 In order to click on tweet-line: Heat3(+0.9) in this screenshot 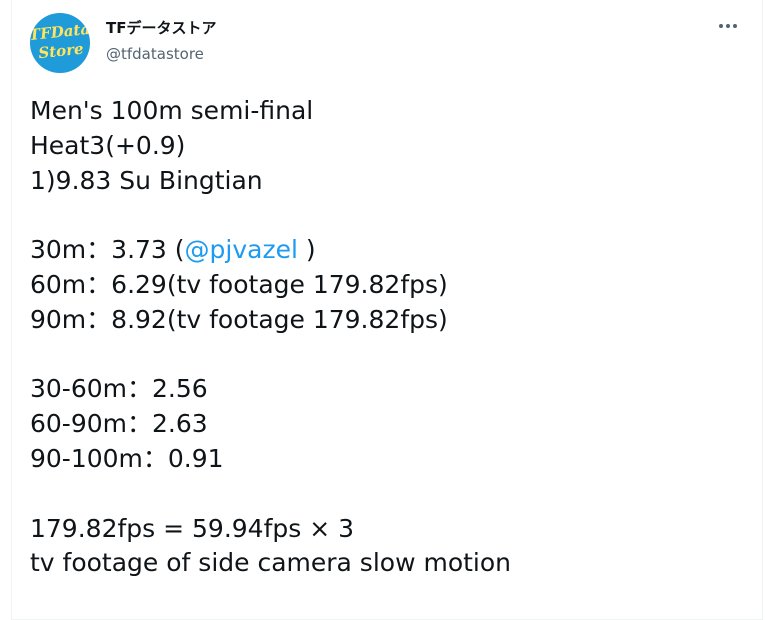, I will do `click(108, 145)`.